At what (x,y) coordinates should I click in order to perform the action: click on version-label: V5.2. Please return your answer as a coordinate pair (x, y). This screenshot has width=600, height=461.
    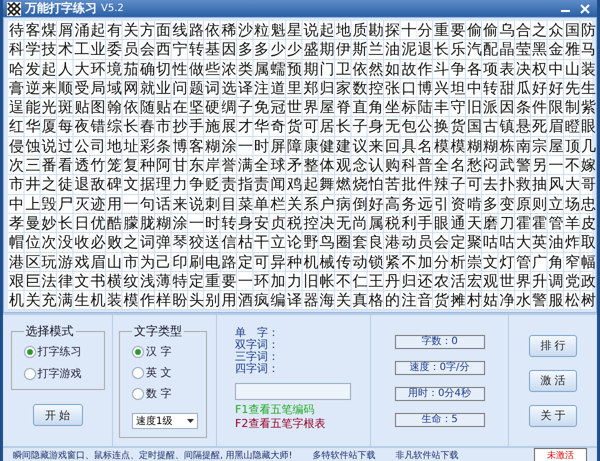
    Looking at the image, I should click on (112, 8).